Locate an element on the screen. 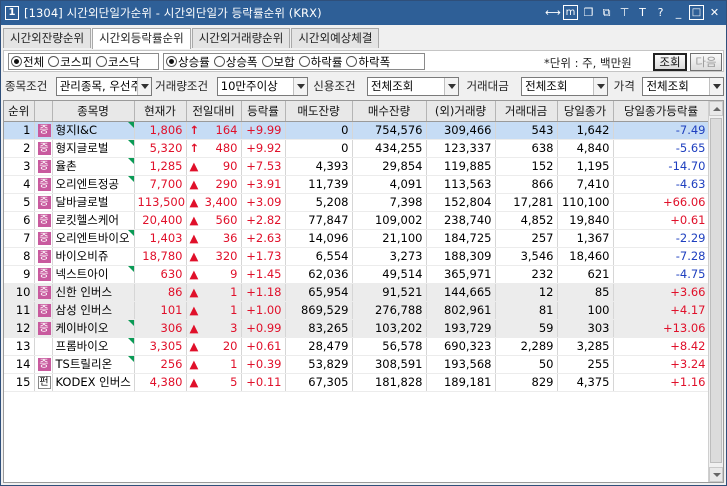 Image resolution: width=727 pixels, height=486 pixels. radio-market-kosdaq: 코스닥 is located at coordinates (117, 62).